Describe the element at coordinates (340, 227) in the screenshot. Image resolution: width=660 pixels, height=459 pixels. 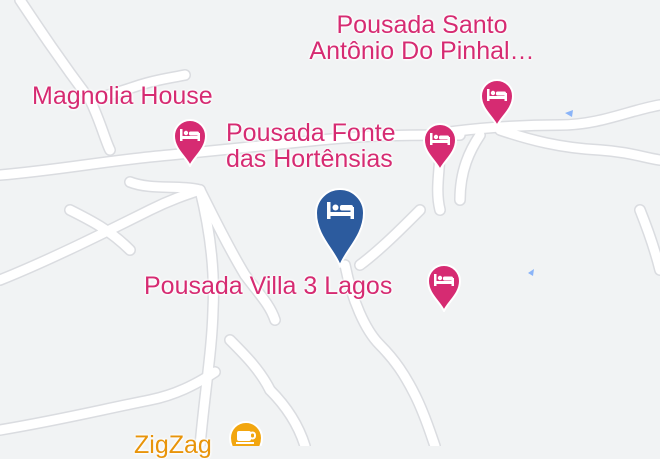
I see `selected-hotel-marker` at that location.